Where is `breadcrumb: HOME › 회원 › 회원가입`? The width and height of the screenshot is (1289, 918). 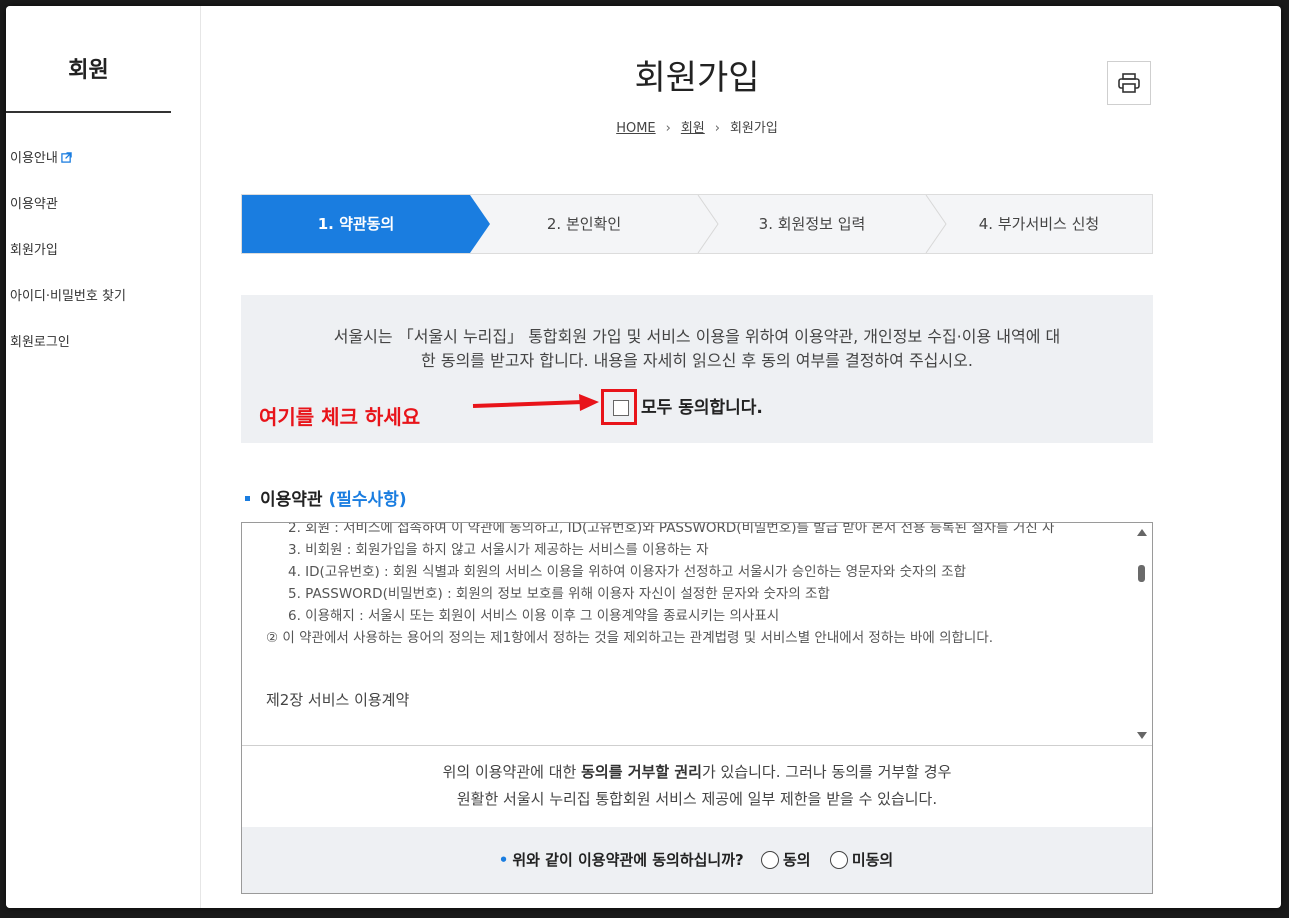
breadcrumb: HOME › 회원 › 회원가입 is located at coordinates (697, 126).